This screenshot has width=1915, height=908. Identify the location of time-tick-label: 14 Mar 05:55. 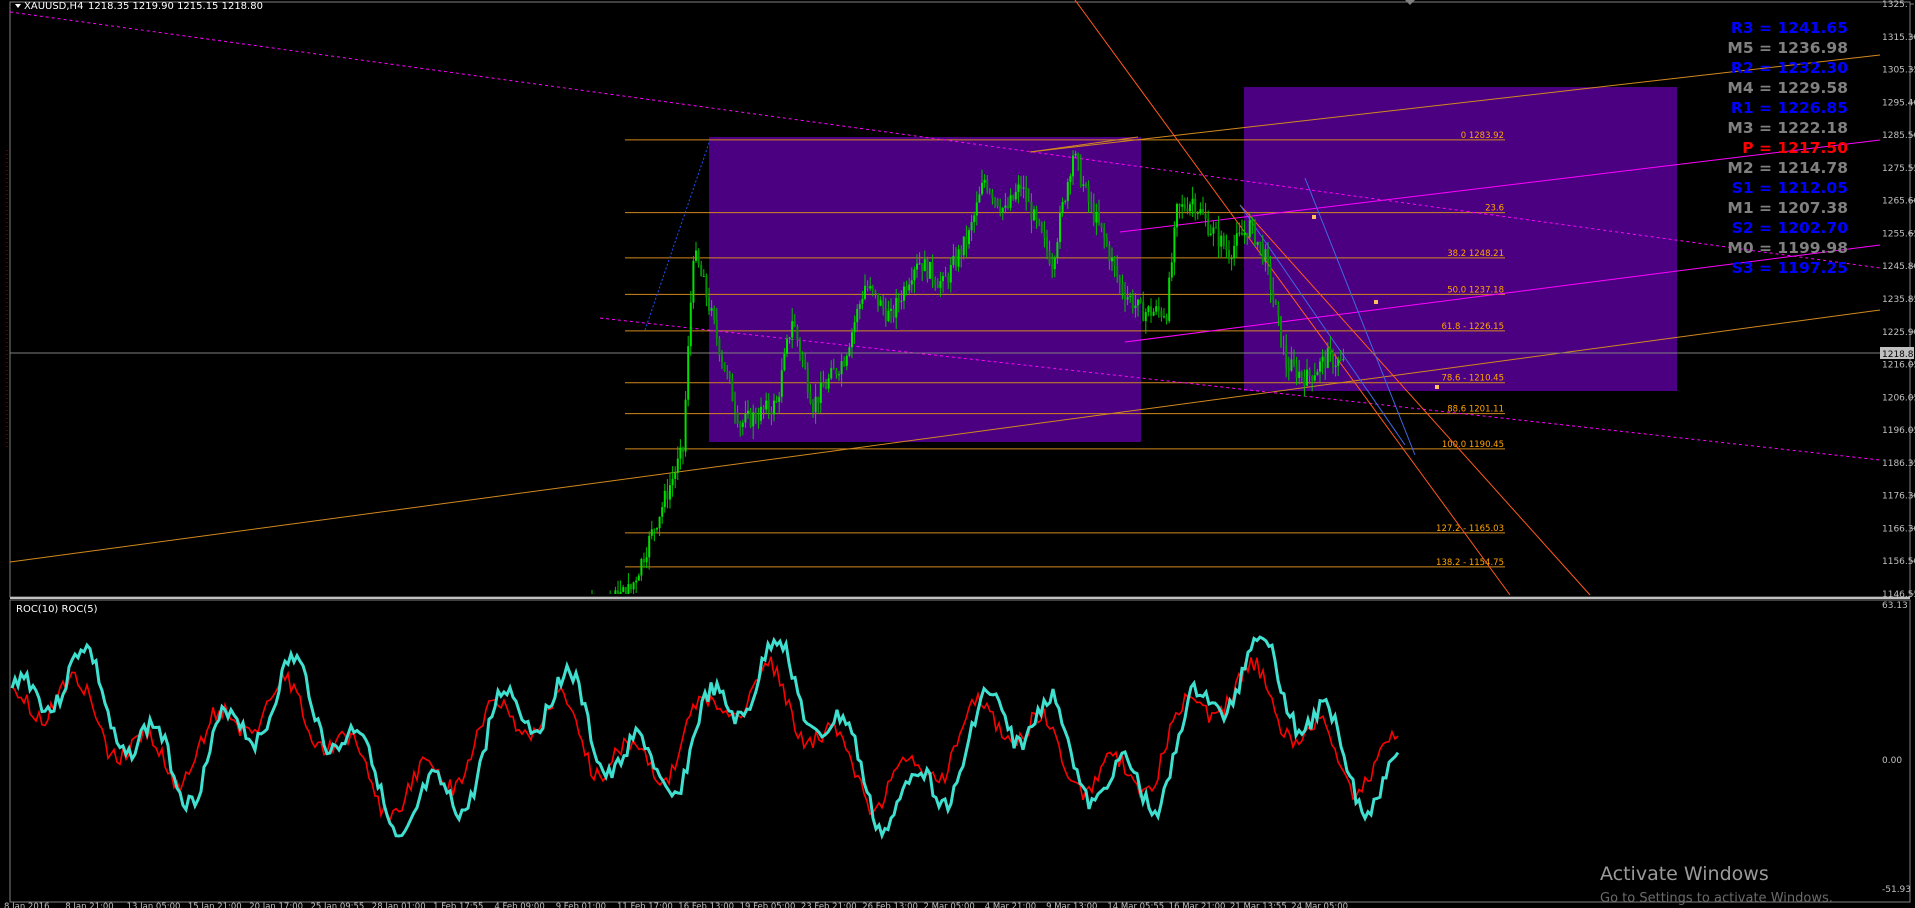
(1135, 905).